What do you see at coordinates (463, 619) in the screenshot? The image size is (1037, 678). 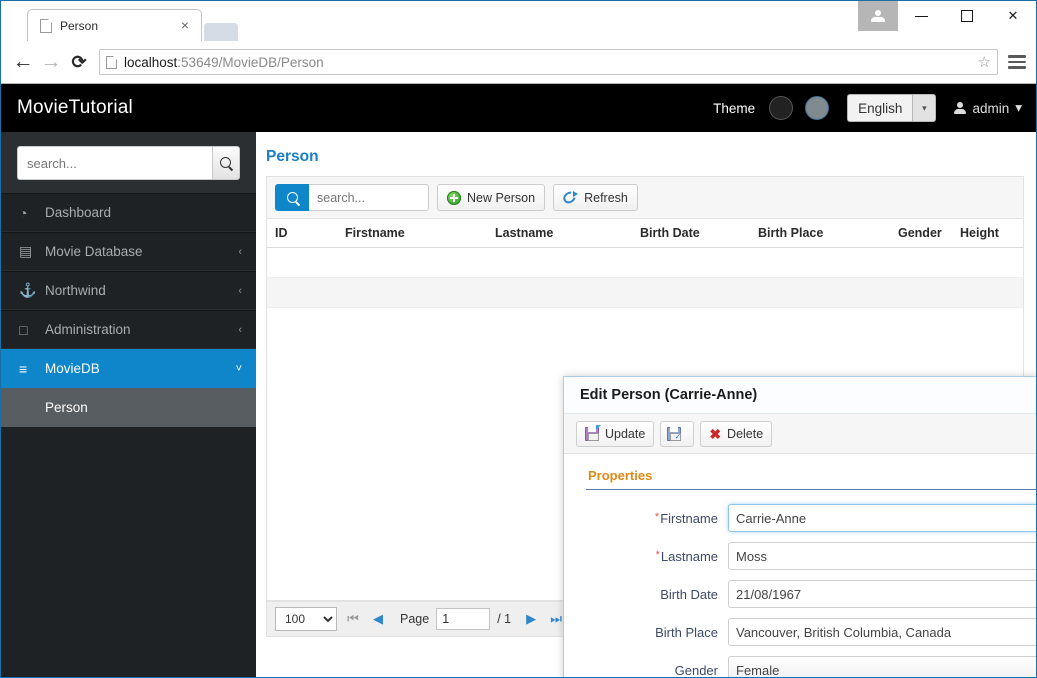 I see `page-number-input` at bounding box center [463, 619].